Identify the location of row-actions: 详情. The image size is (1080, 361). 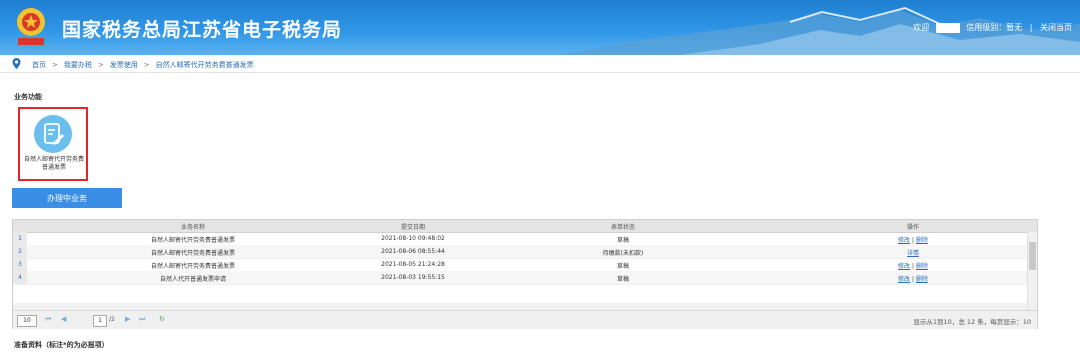
(913, 252).